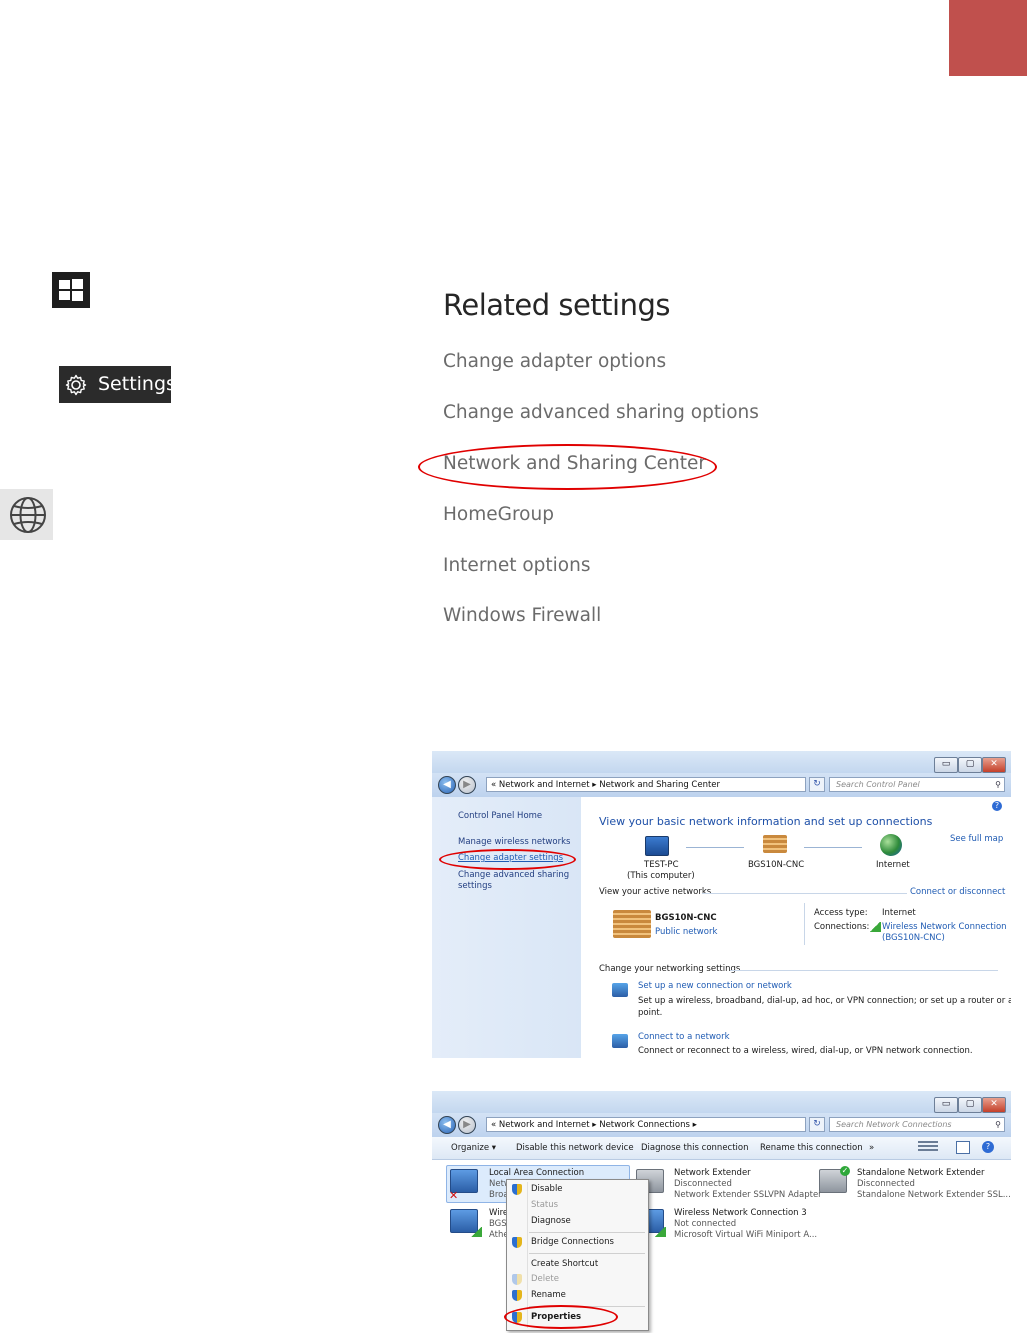  Describe the element at coordinates (454, 1195) in the screenshot. I see `disabled-x-icon: ✕` at that location.